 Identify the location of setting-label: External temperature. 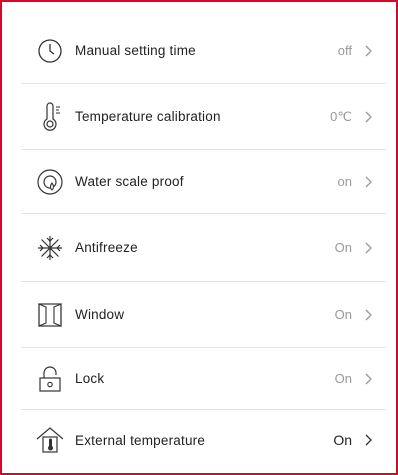
(140, 440).